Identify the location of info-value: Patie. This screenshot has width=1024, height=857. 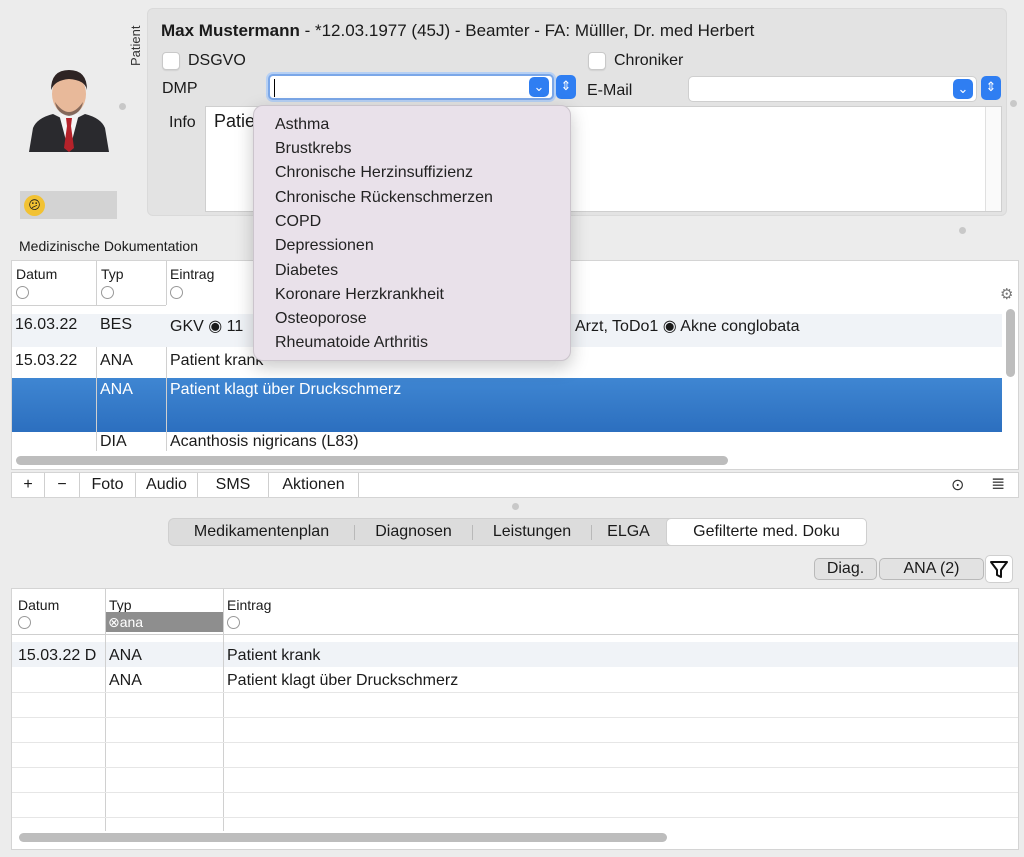
(235, 121).